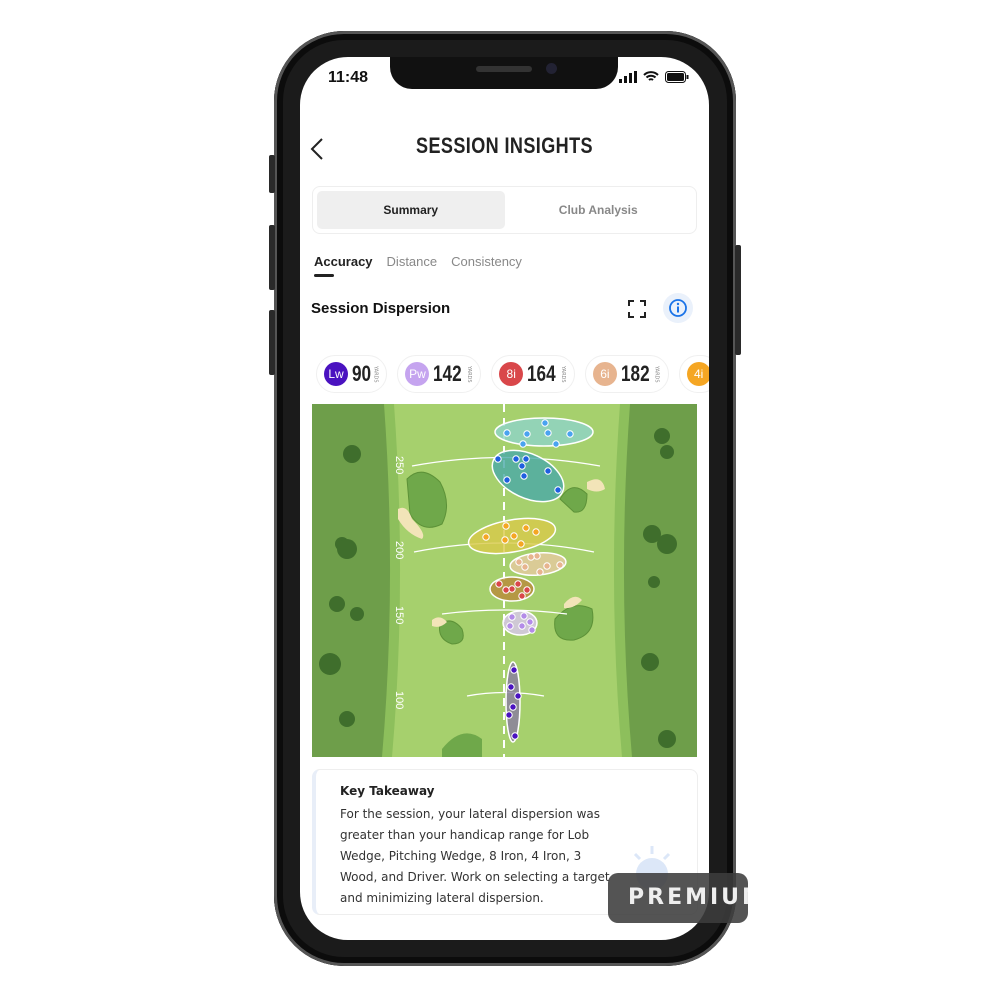  What do you see at coordinates (316, 149) in the screenshot?
I see `chevron-left-icon` at bounding box center [316, 149].